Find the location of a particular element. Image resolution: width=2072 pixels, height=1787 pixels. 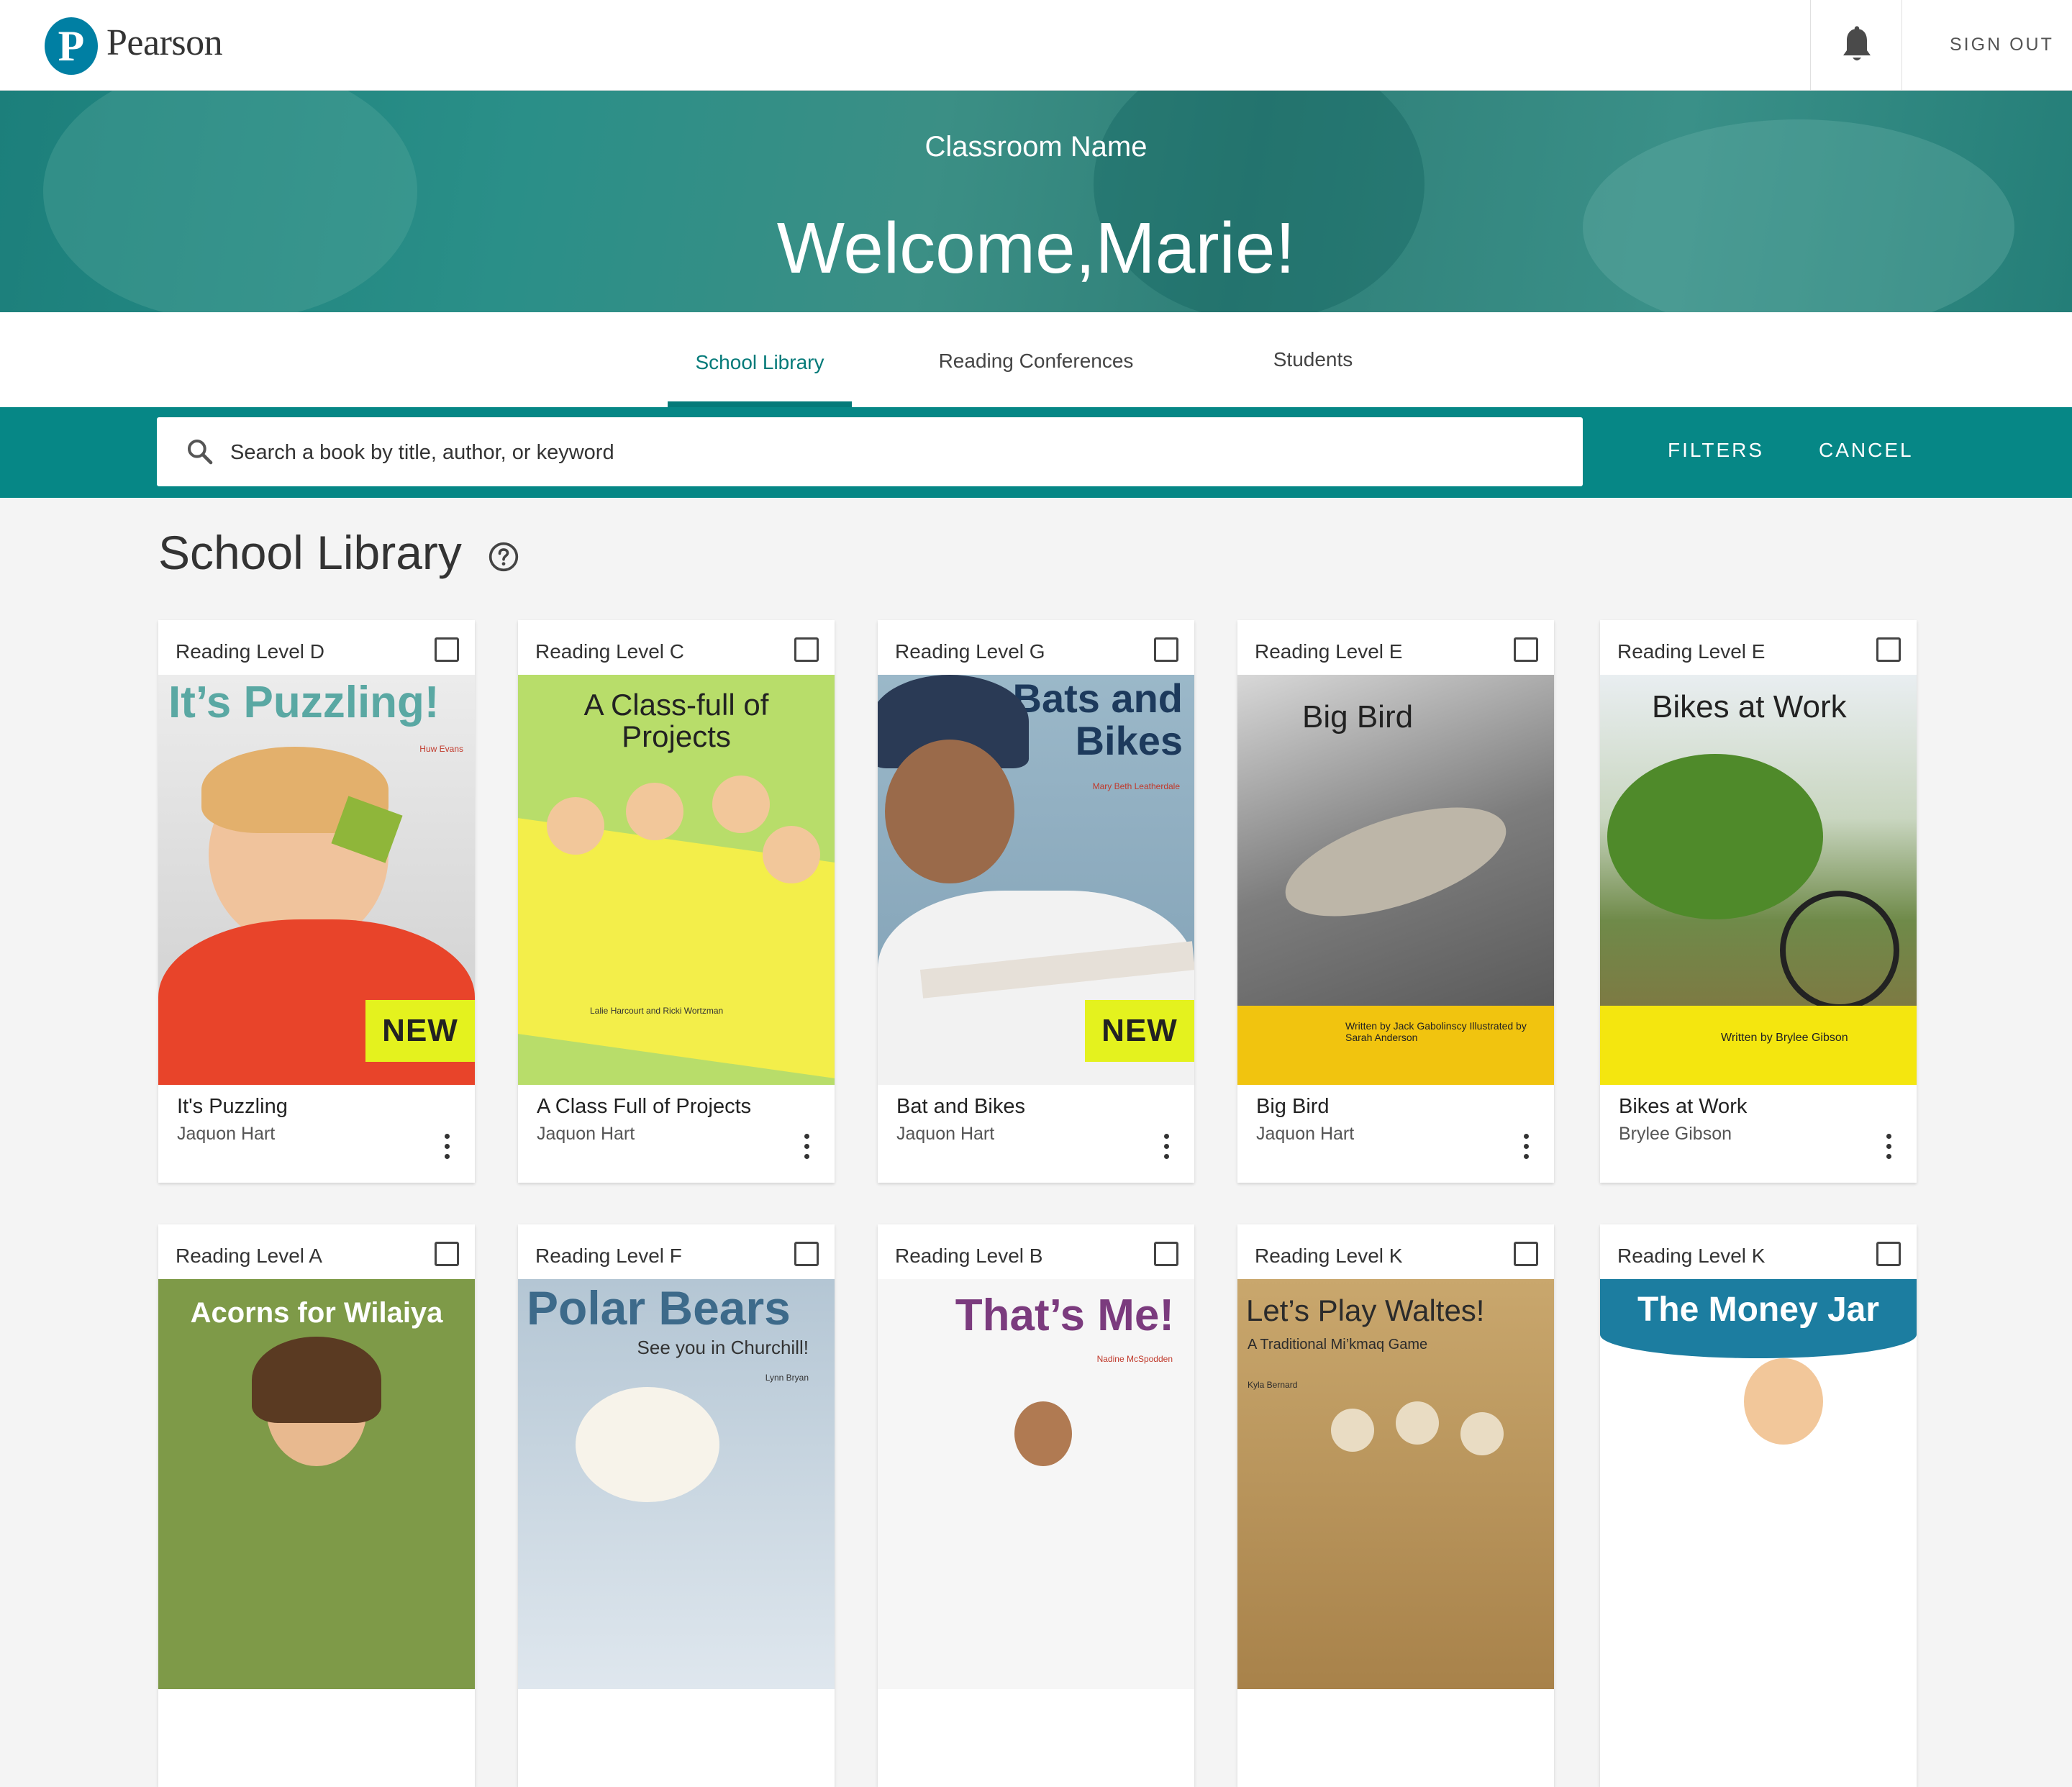

tab-reading-conferences: Reading Conferences is located at coordinates (1036, 361).